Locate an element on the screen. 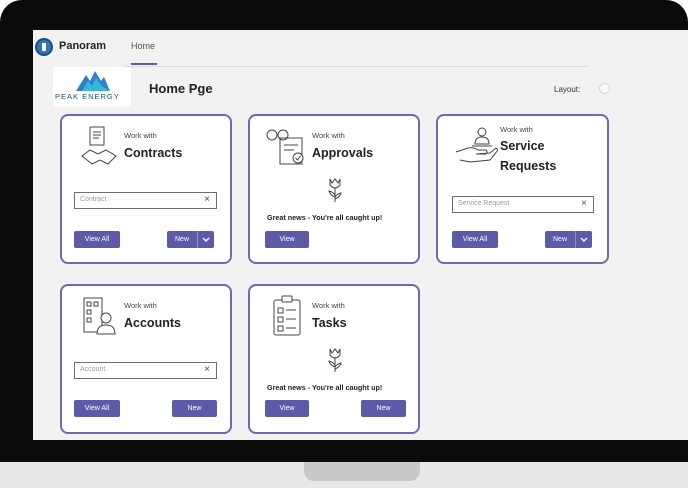 This screenshot has width=688, height=488. tasks-title: Tasks is located at coordinates (329, 323).